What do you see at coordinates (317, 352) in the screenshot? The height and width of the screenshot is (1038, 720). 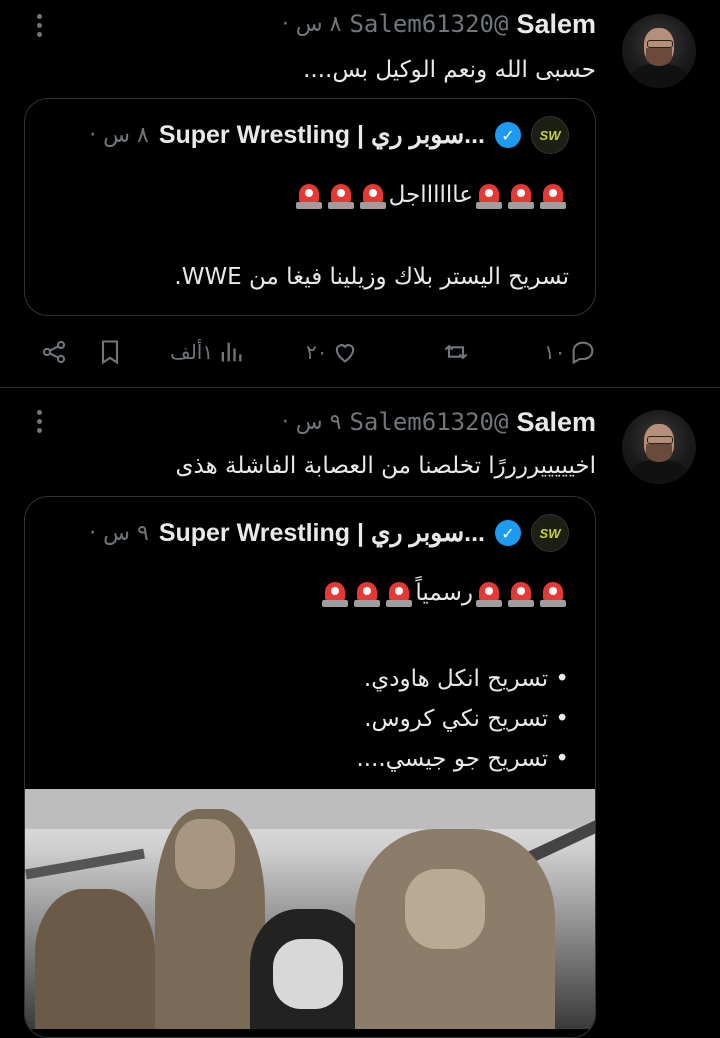 I see `like-count: ٢٠` at bounding box center [317, 352].